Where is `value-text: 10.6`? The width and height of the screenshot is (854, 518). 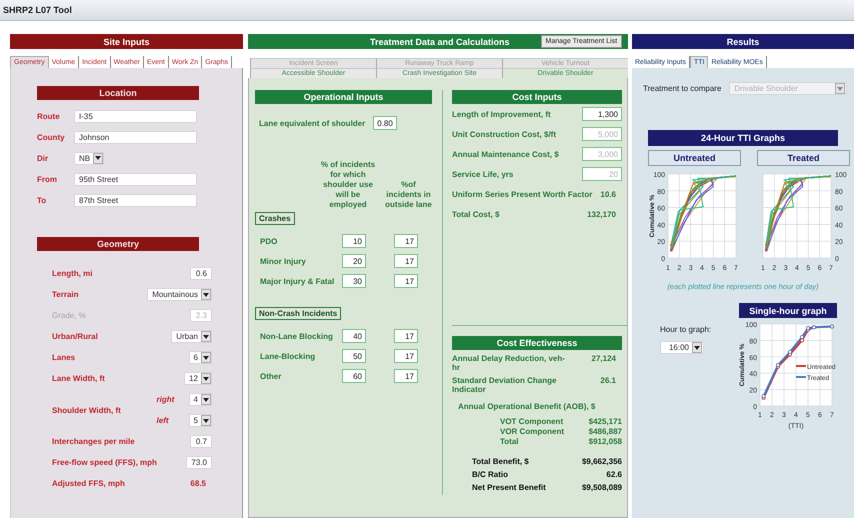
value-text: 10.6 is located at coordinates (608, 194).